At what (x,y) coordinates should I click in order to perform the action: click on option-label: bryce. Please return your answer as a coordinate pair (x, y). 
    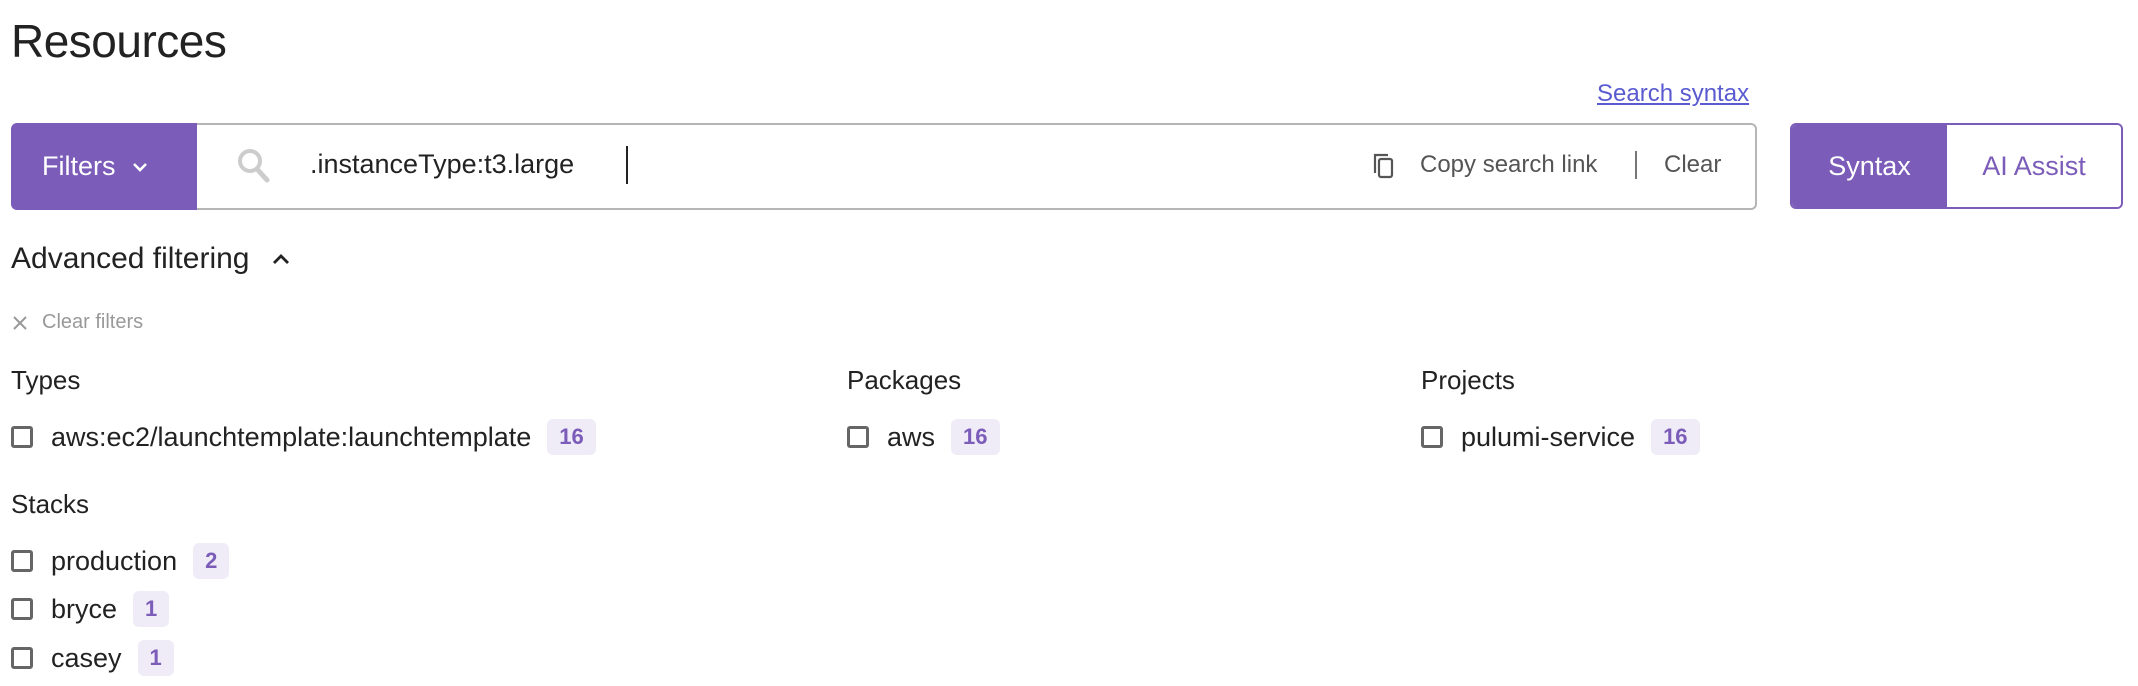
    Looking at the image, I should click on (84, 608).